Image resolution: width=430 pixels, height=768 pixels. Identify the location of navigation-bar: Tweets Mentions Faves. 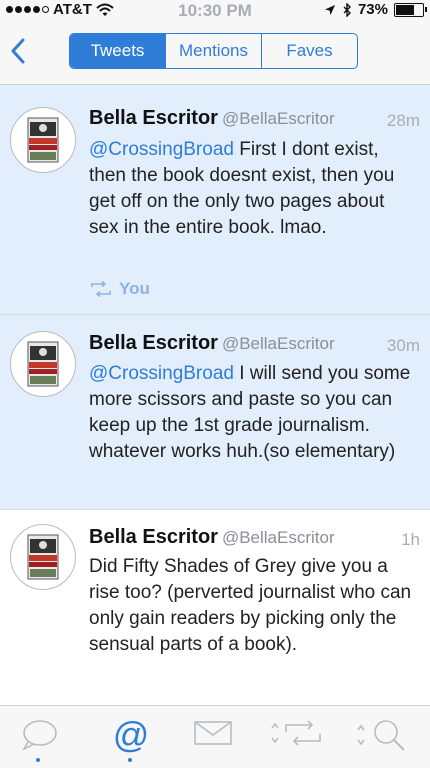
(215, 52).